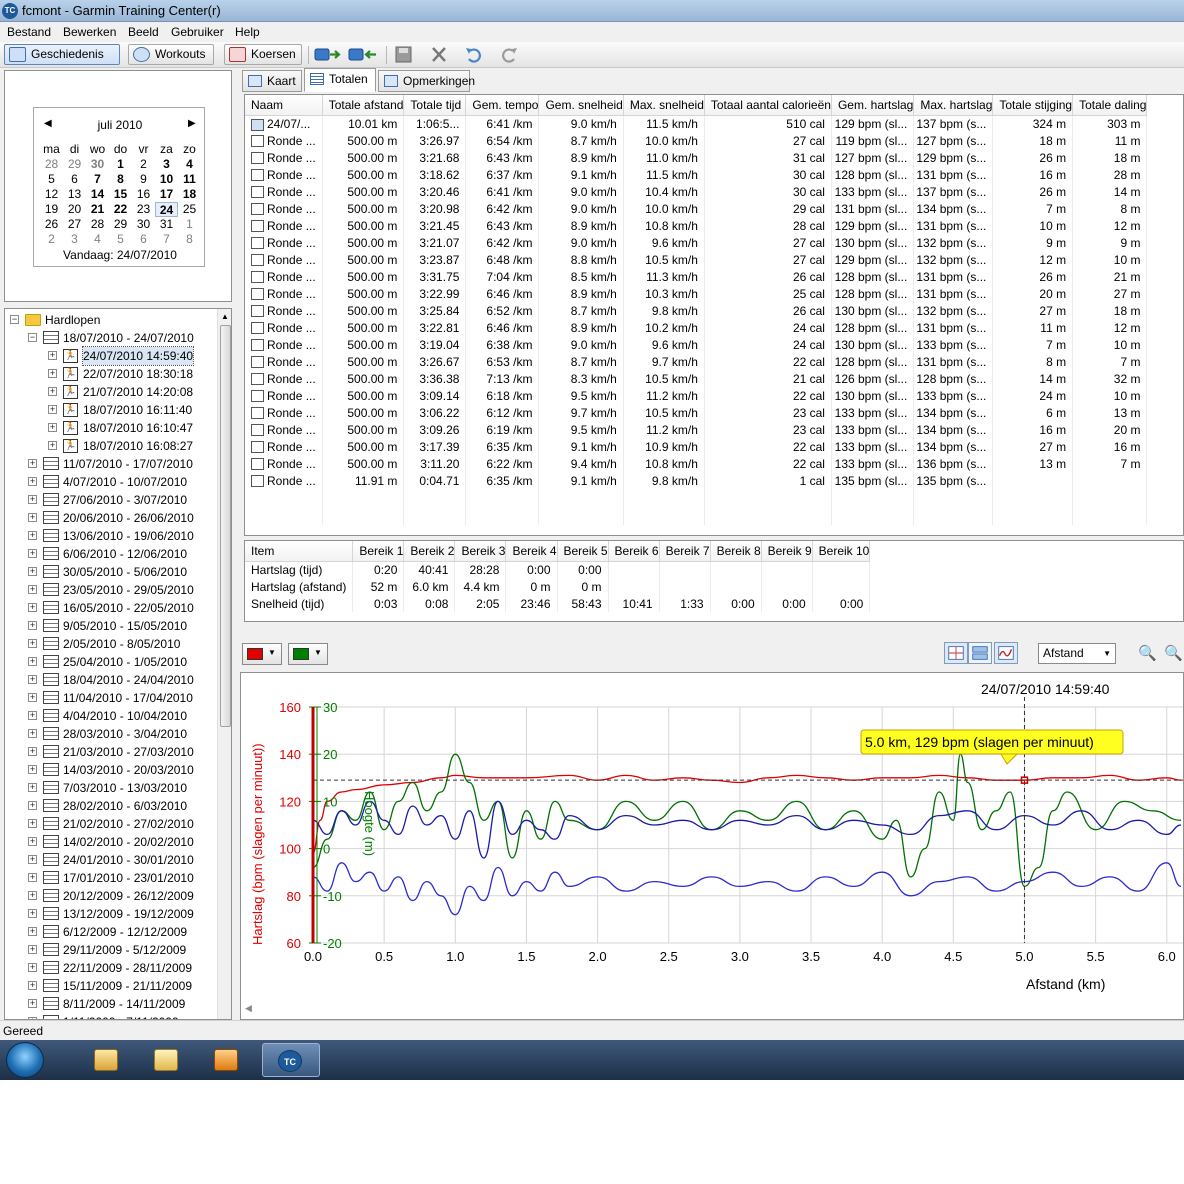 Image resolution: width=1184 pixels, height=1184 pixels. What do you see at coordinates (166, 209) in the screenshot?
I see `calendar-day-selected: 24` at bounding box center [166, 209].